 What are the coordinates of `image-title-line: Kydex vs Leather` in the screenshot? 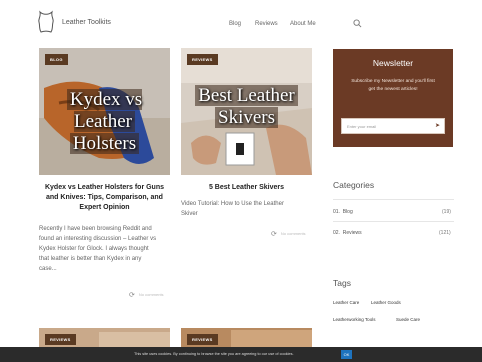 It's located at (104, 110).